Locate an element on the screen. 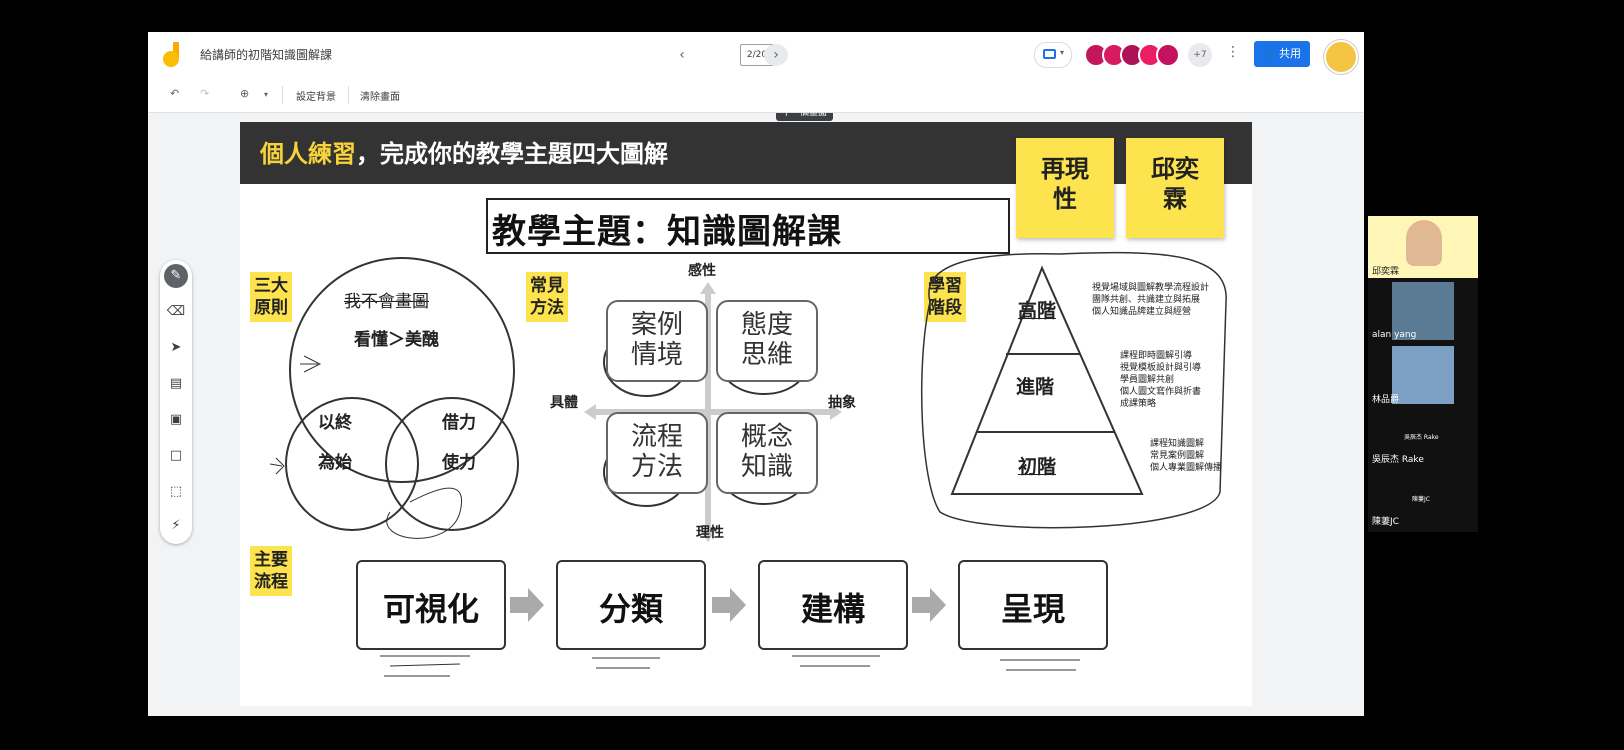 The image size is (1624, 750). zoom-chevron-icon: ▾ is located at coordinates (266, 94).